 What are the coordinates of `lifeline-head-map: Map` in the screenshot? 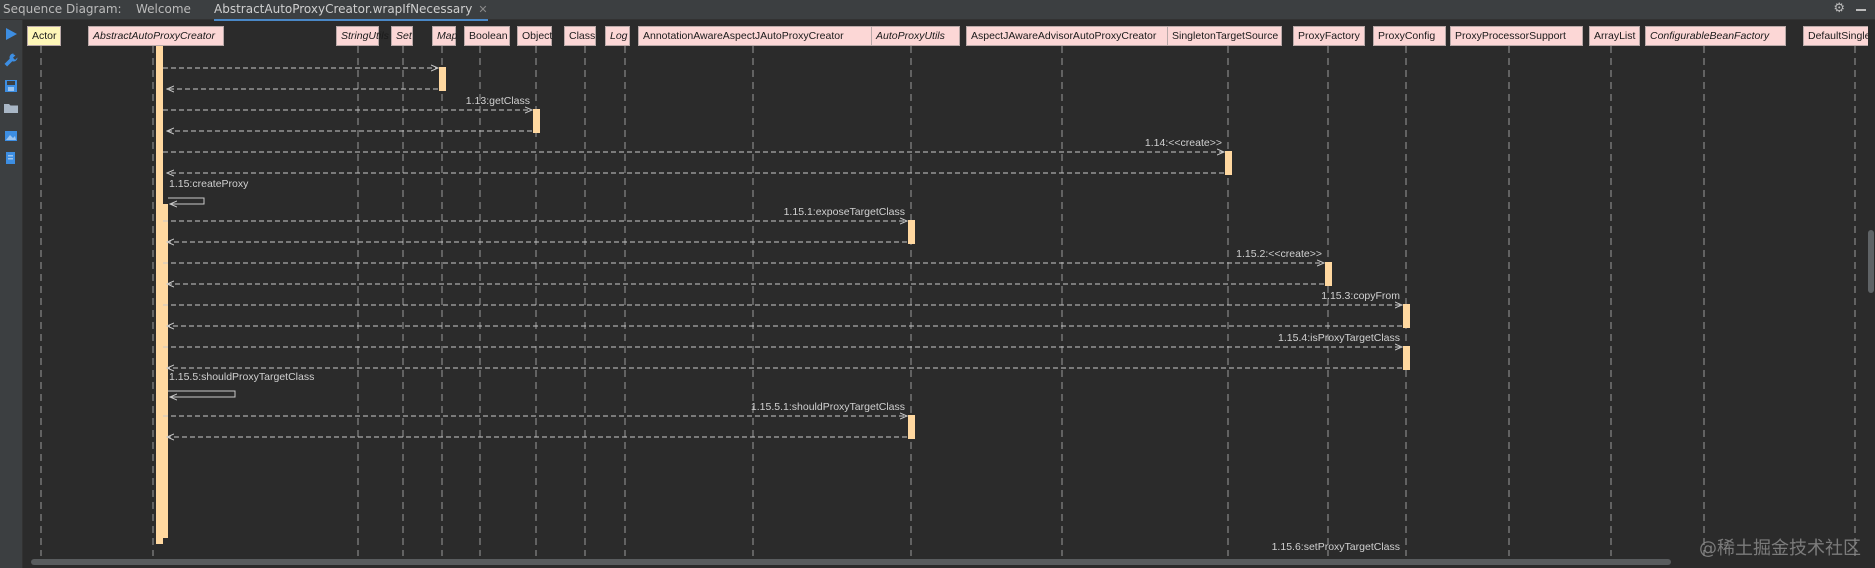 It's located at (444, 36).